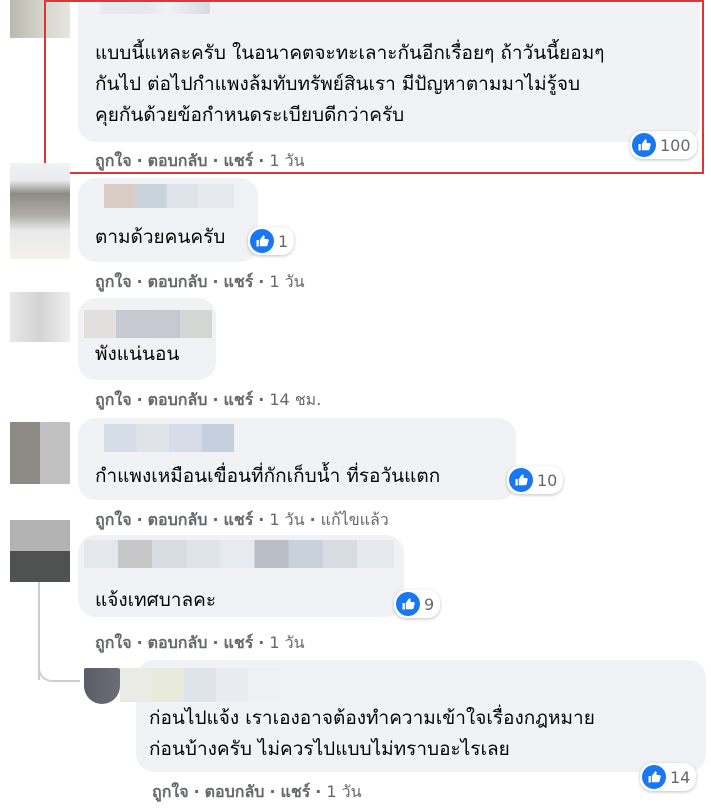 The height and width of the screenshot is (811, 711). I want to click on comment-text: ตามด้วยคนครับ, so click(160, 237).